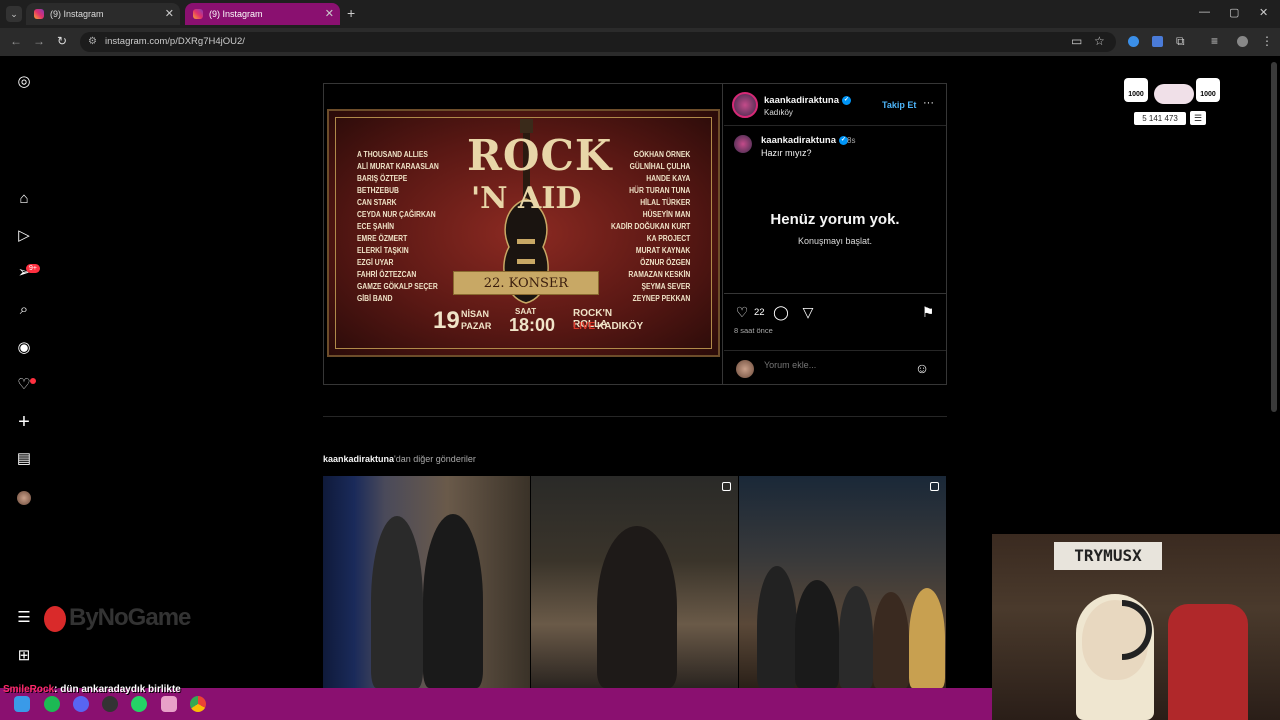 This screenshot has width=1280, height=720. I want to click on site-info-icon: ⚙, so click(92, 42).